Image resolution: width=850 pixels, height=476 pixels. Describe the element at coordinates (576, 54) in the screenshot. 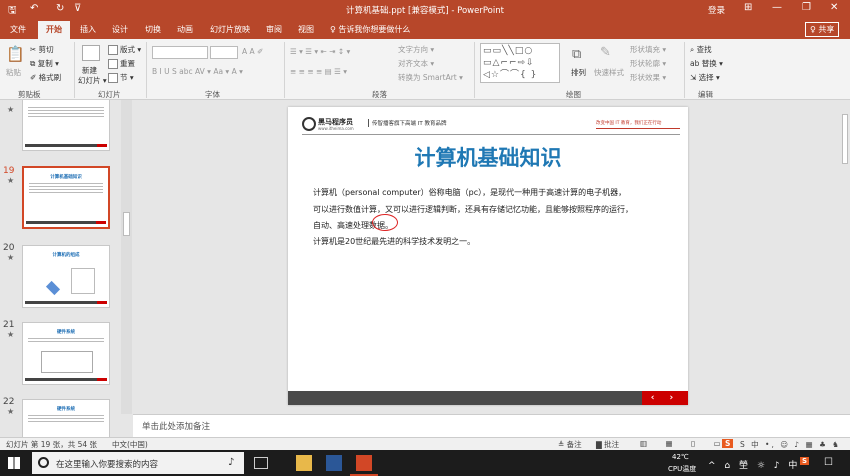

I see `arrange-icon: ⧉` at that location.